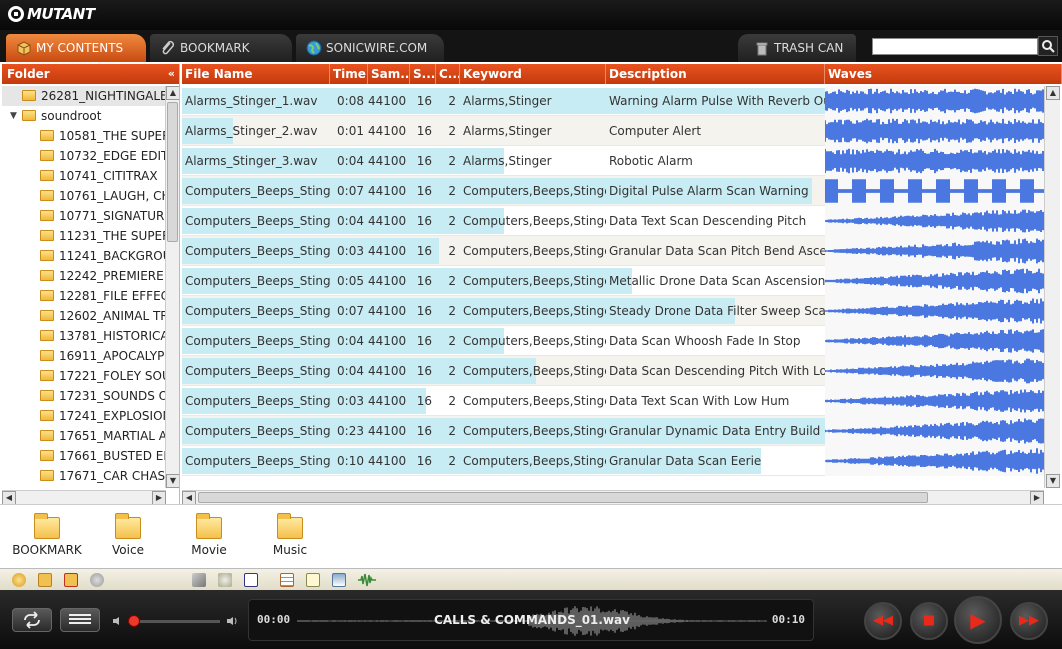 This screenshot has height=649, width=1062. Describe the element at coordinates (1052, 287) in the screenshot. I see `table-vertical-scrollbar: ▲ ▼` at that location.